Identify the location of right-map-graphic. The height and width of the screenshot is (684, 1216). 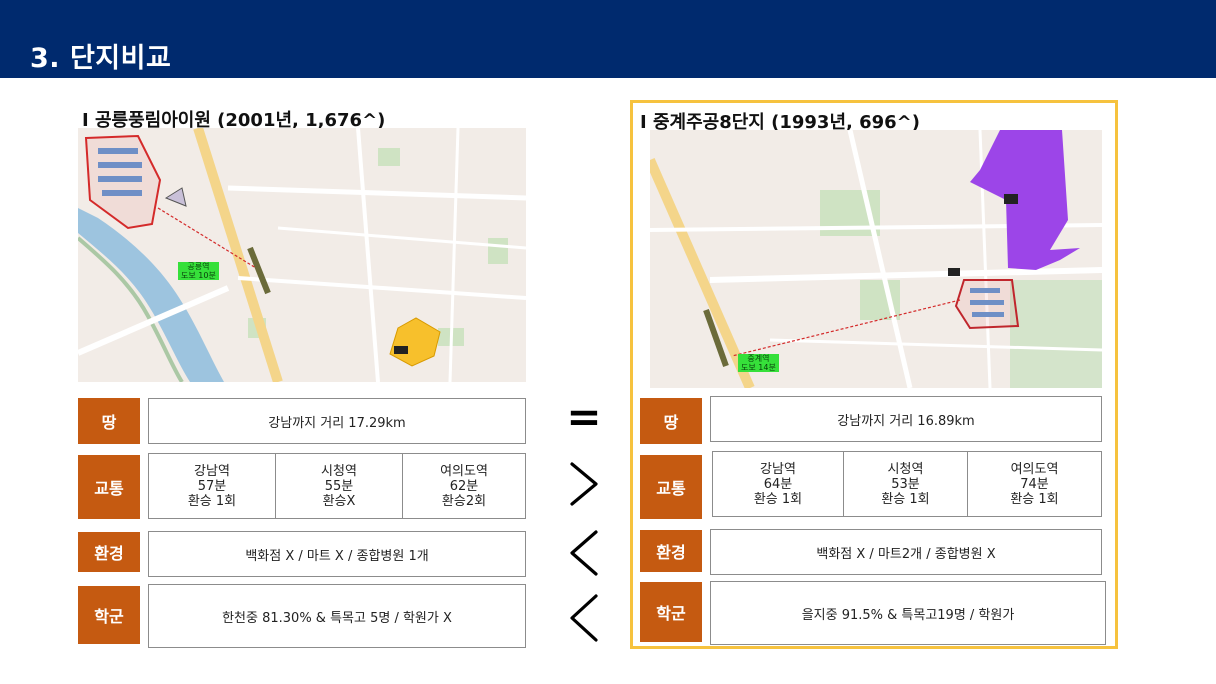
(876, 259).